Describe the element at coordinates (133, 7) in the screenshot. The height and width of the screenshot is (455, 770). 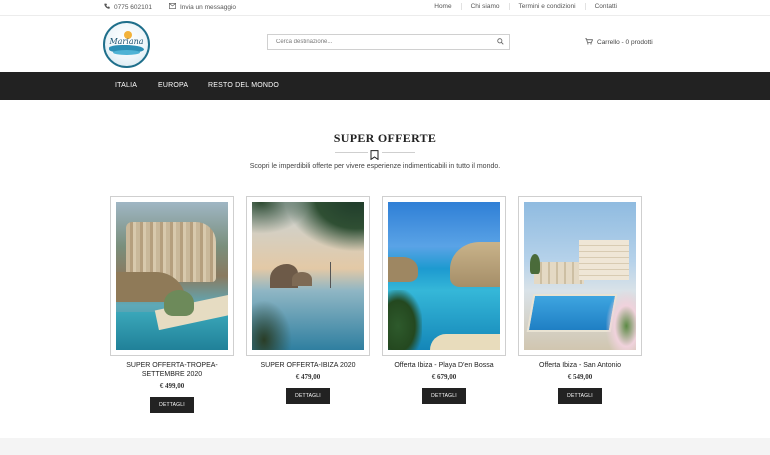
I see `phone-number: 0775 602101` at that location.